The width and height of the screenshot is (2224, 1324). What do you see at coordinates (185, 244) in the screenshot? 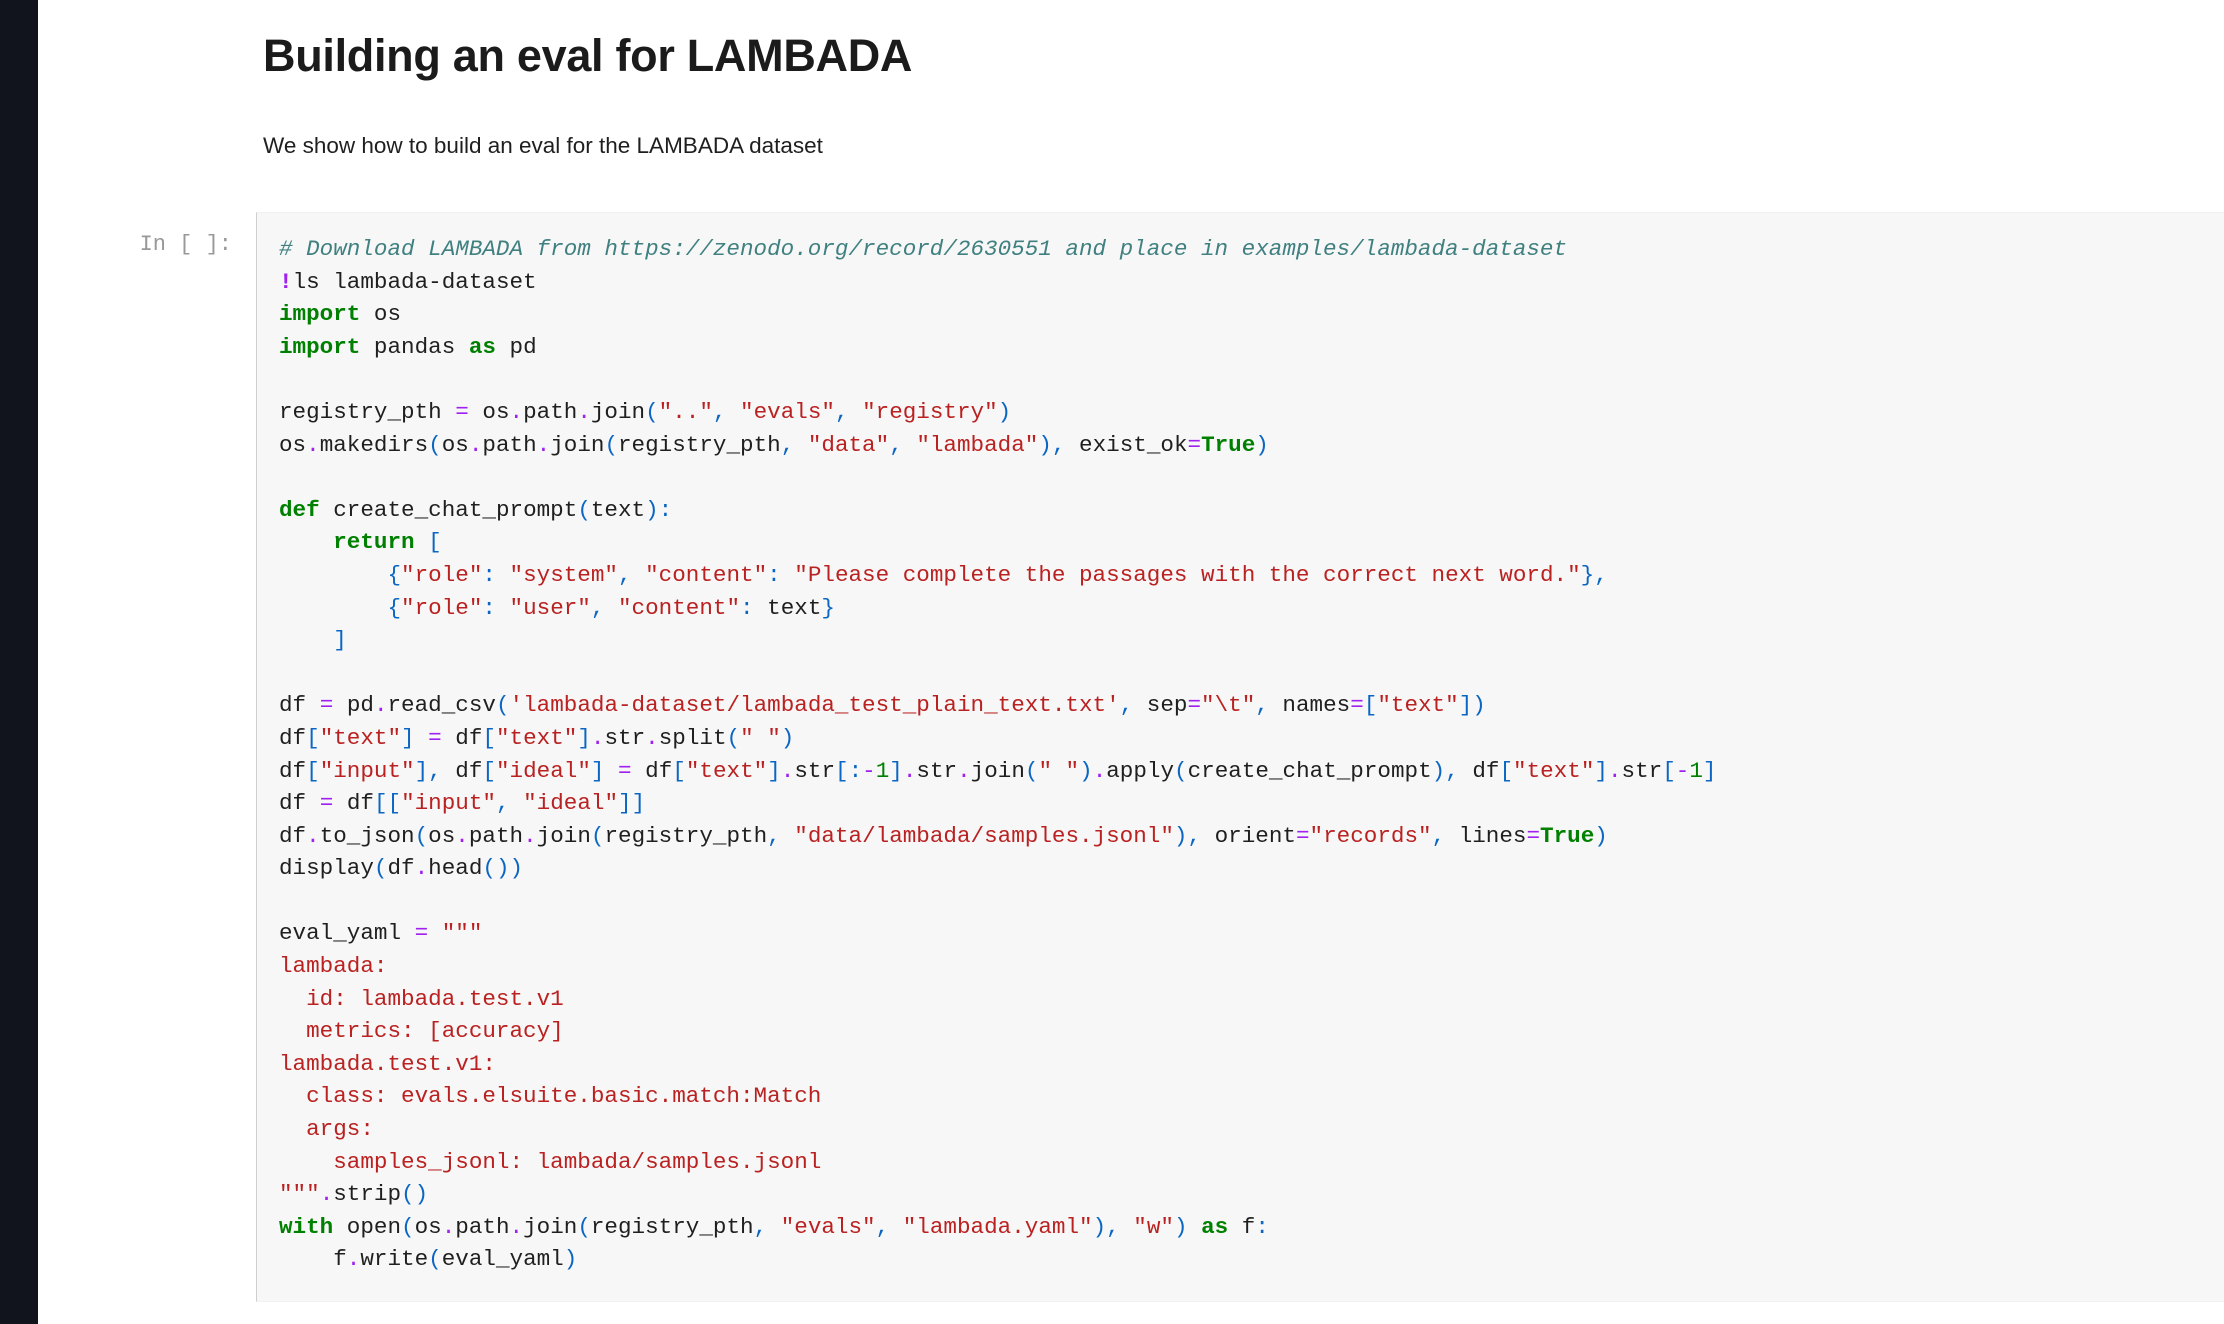
I see `input-prompt-label: In [ ]:` at bounding box center [185, 244].